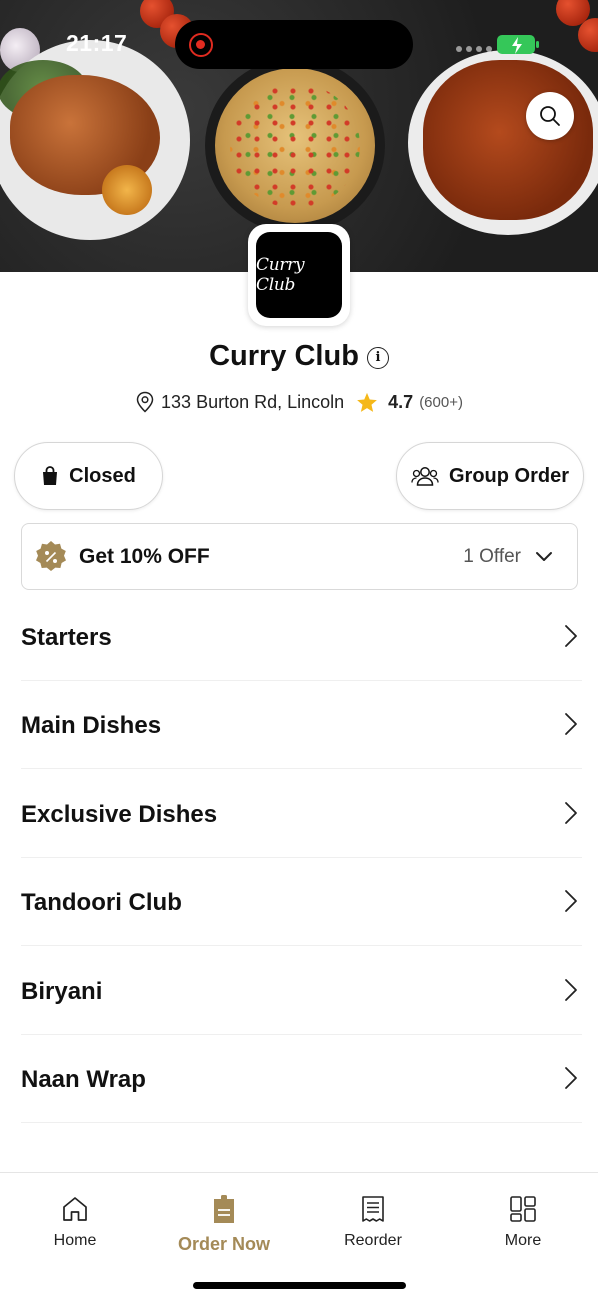  What do you see at coordinates (299, 1236) in the screenshot?
I see `bottom-tab-bar: Home Order Now Reorder More` at bounding box center [299, 1236].